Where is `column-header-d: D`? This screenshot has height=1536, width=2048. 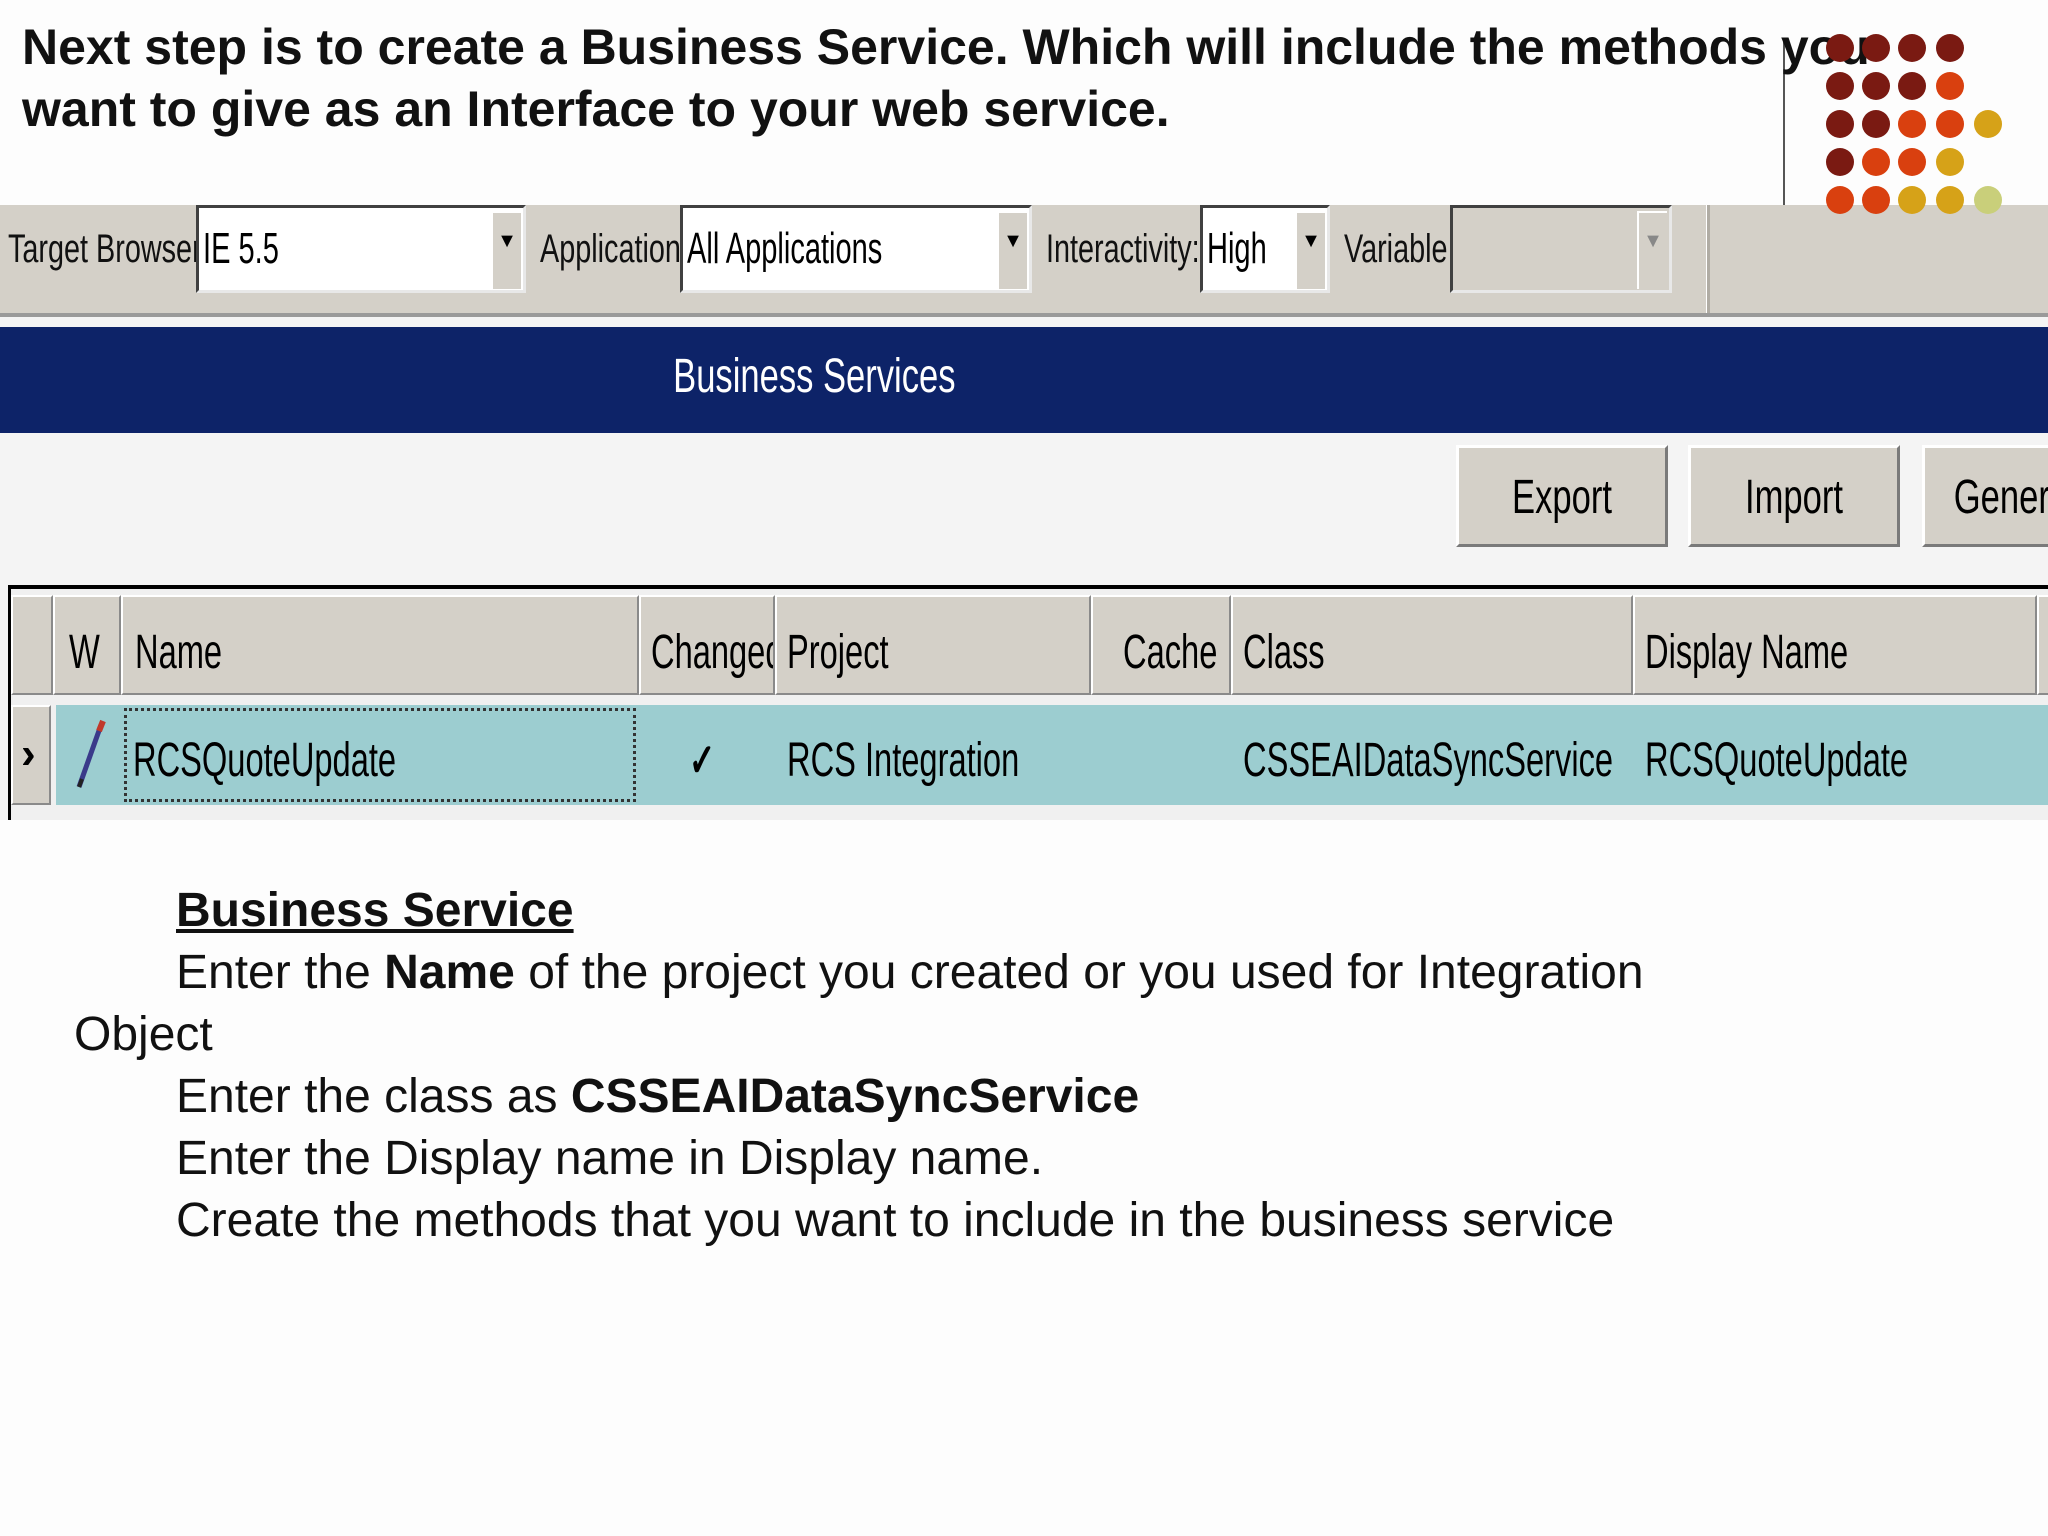 column-header-d: D is located at coordinates (2042, 645).